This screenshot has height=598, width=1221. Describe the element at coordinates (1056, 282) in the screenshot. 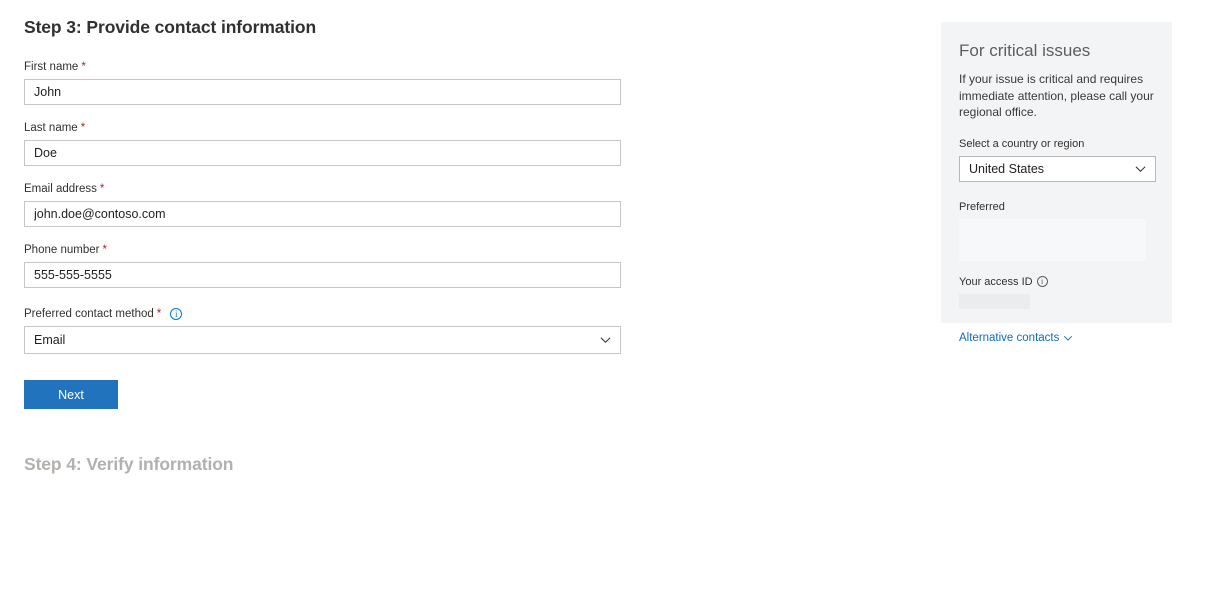

I see `access-id-label: Your access ID i` at that location.